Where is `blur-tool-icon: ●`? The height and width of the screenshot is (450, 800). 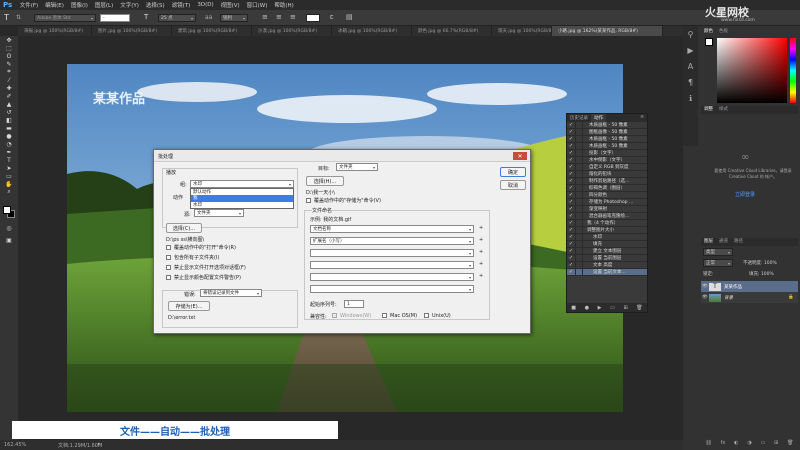
blur-tool-icon: ● is located at coordinates (9, 136).